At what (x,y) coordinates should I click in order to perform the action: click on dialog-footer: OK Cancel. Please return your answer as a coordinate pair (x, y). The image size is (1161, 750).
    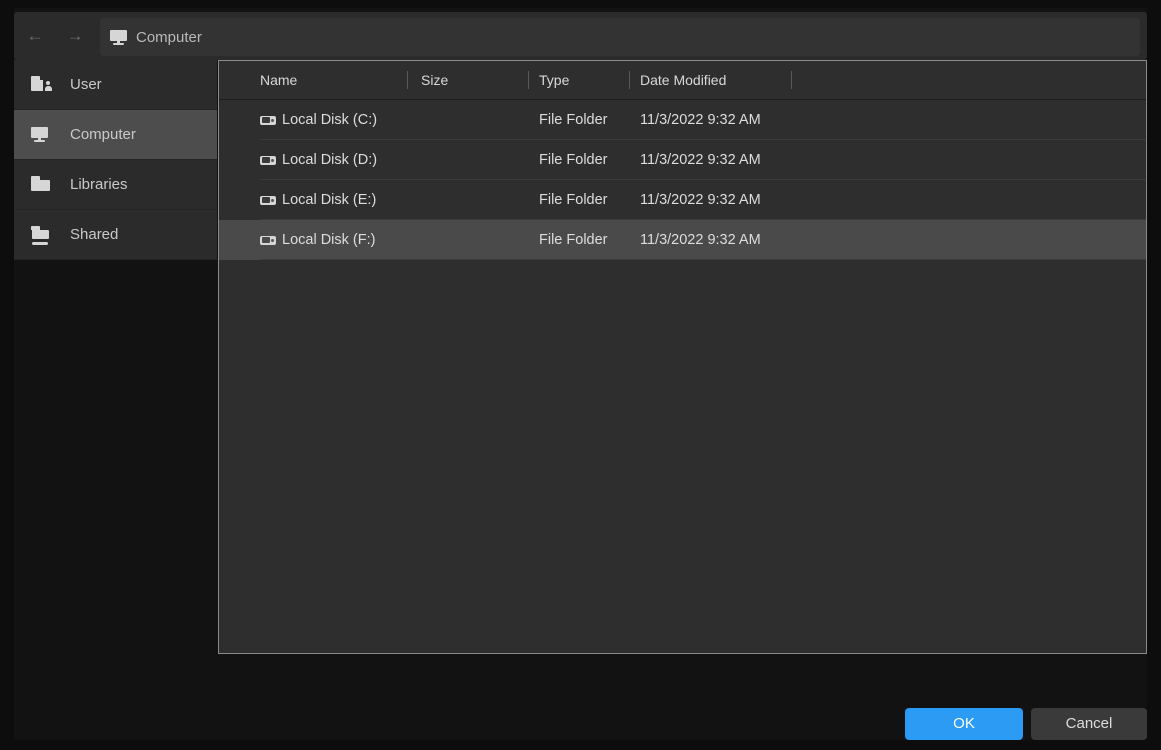
    Looking at the image, I should click on (580, 697).